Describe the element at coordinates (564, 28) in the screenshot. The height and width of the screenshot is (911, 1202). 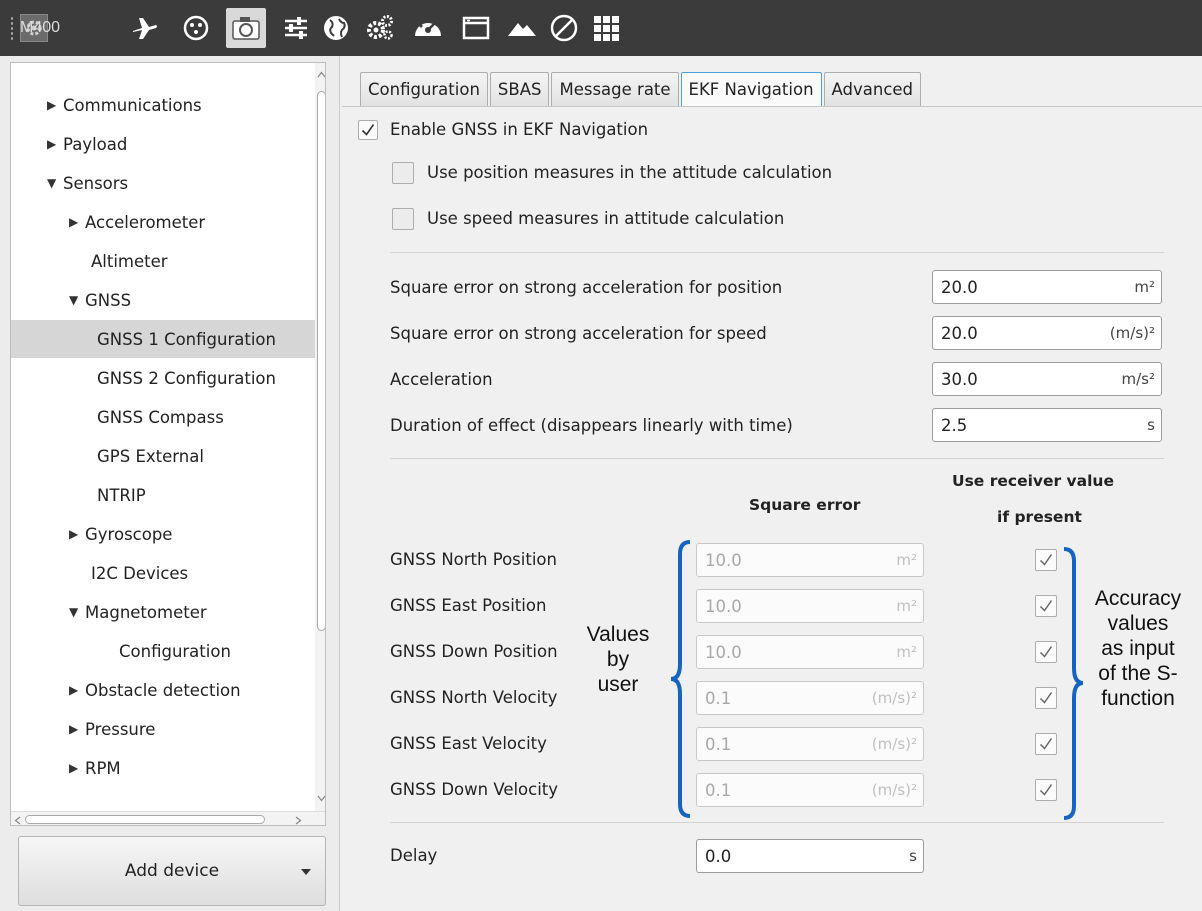
I see `disabled-icon` at that location.